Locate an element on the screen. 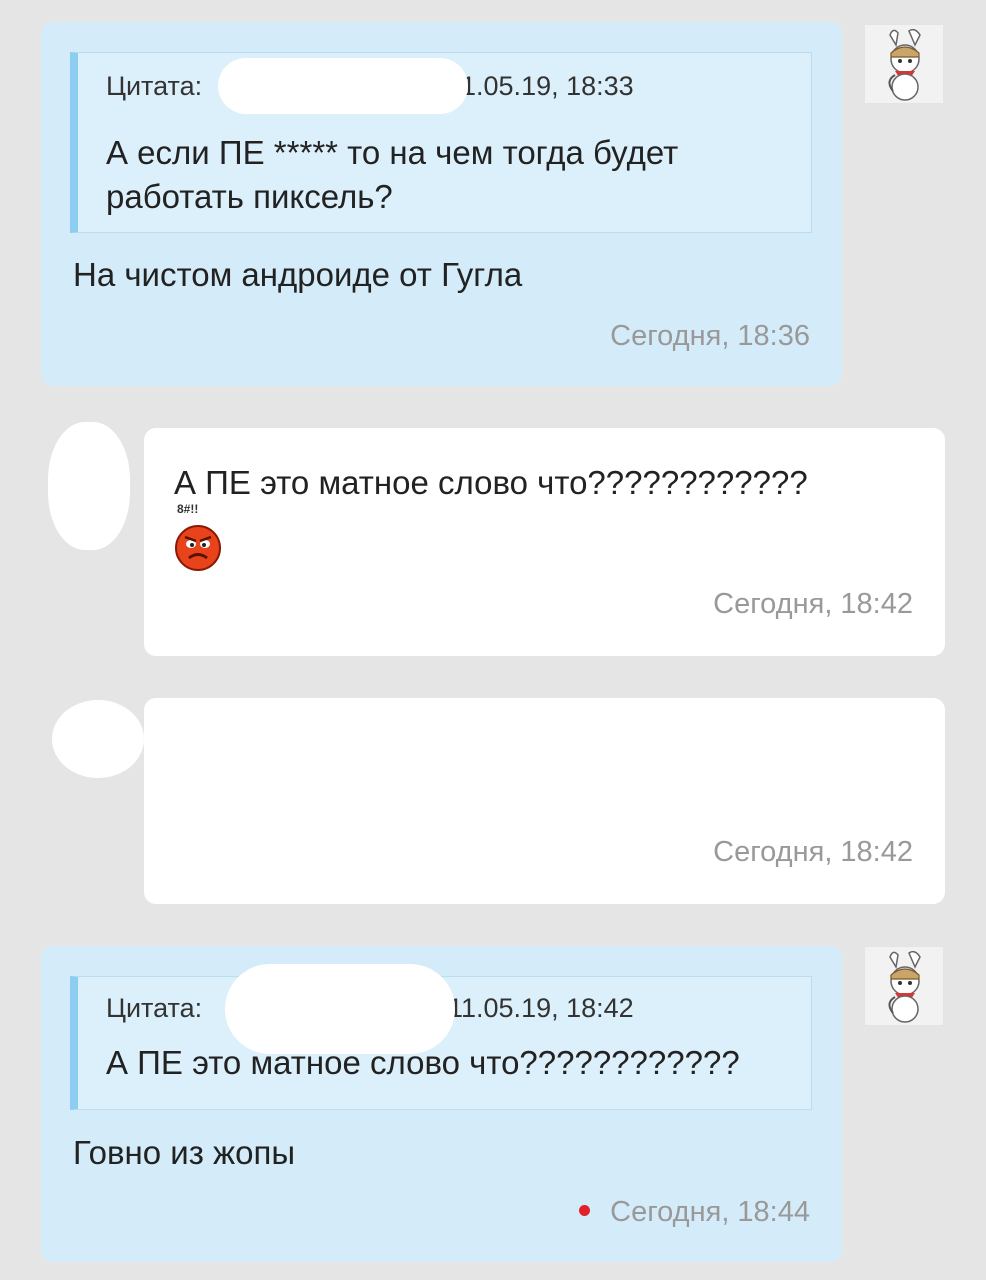 Image resolution: width=986 pixels, height=1280 pixels. message-time-row: Сегодня, 18:44 is located at coordinates (694, 1212).